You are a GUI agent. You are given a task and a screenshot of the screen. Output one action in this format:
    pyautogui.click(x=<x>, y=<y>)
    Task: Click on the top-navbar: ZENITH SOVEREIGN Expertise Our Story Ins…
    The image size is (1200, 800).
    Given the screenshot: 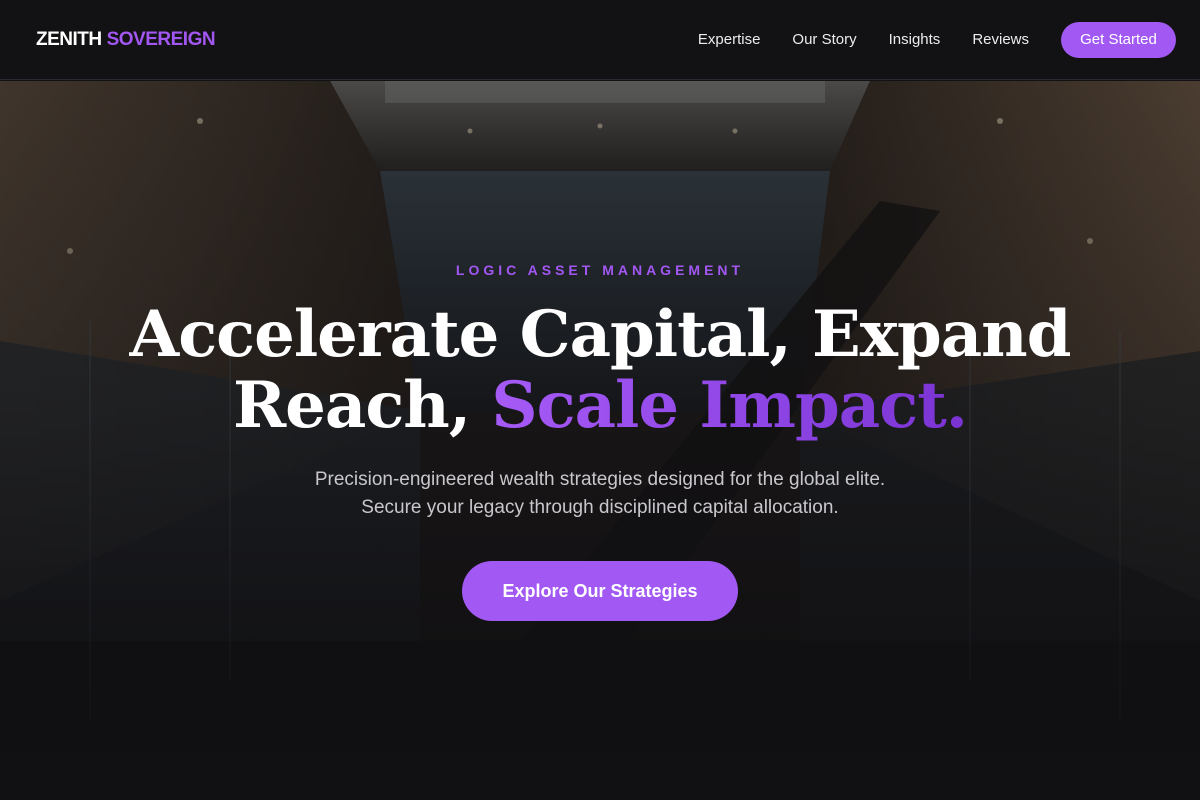 What is the action you would take?
    pyautogui.click(x=600, y=40)
    